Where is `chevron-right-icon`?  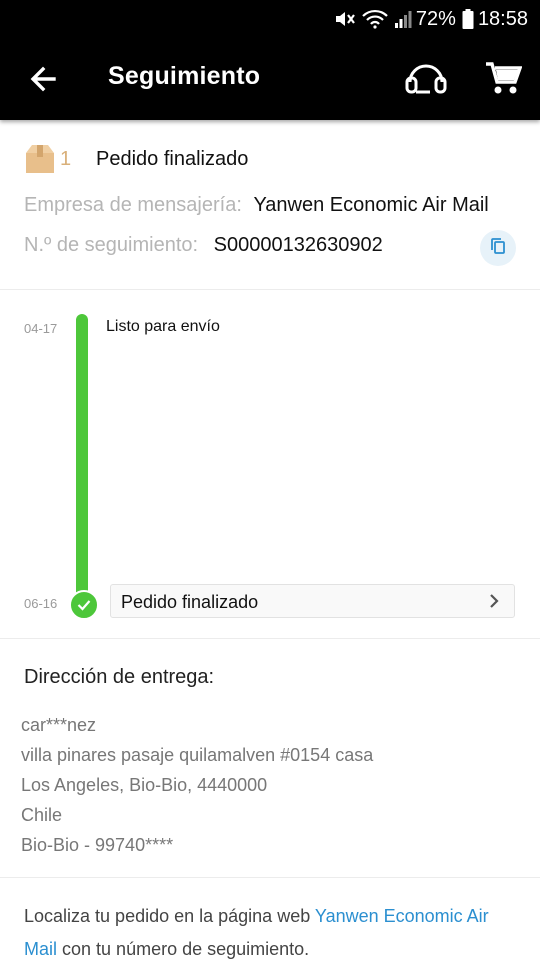 chevron-right-icon is located at coordinates (494, 601).